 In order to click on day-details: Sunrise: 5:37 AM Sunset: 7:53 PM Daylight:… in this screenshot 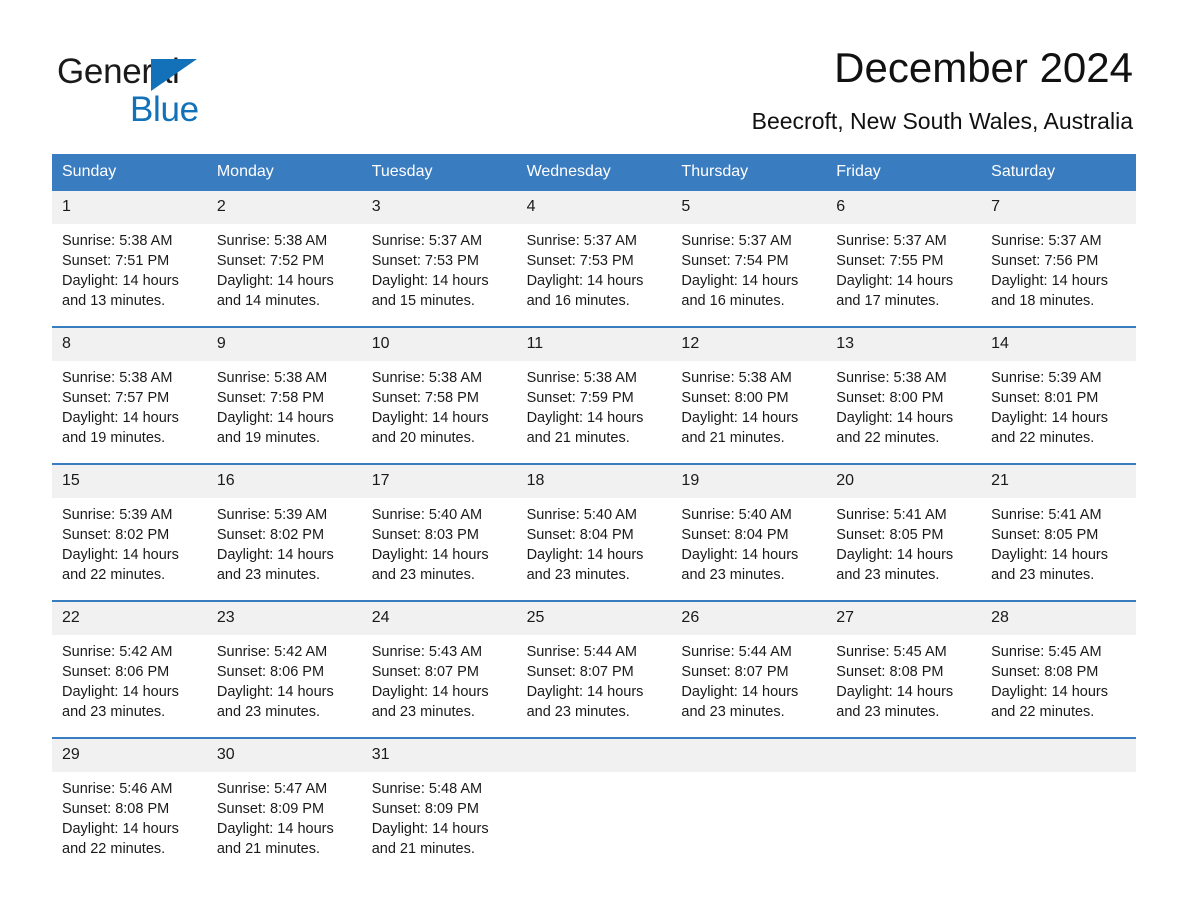, I will do `click(594, 267)`.